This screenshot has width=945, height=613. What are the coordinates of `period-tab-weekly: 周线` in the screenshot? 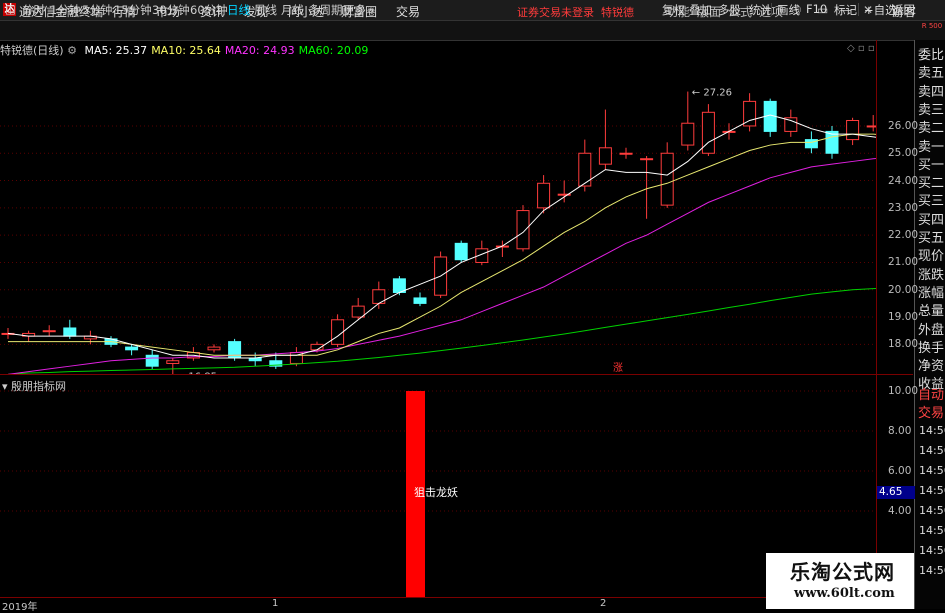 It's located at (265, 10).